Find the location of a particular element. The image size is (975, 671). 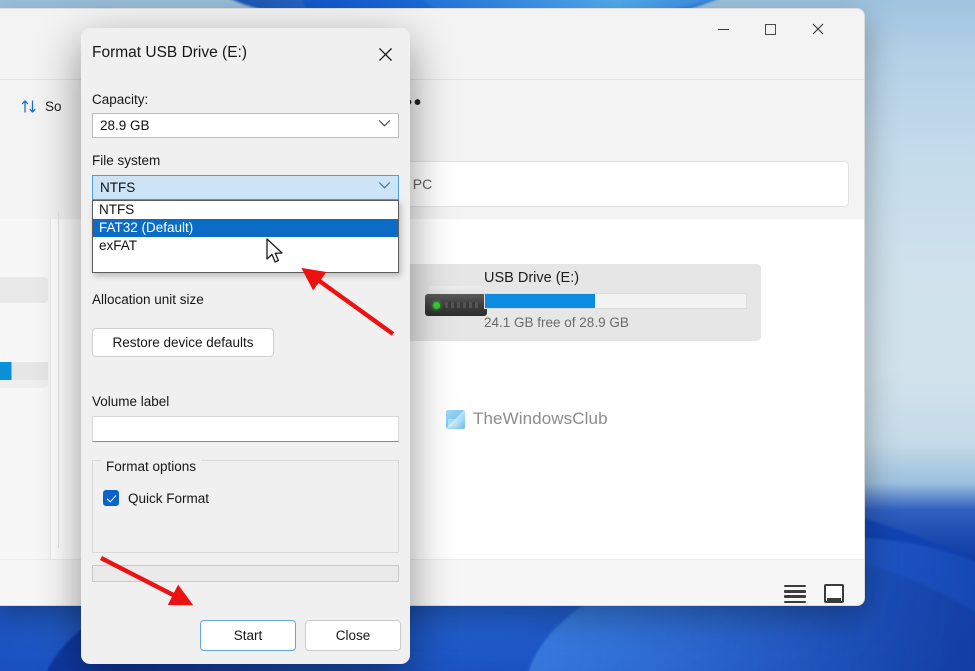

start-button: Start is located at coordinates (248, 635).